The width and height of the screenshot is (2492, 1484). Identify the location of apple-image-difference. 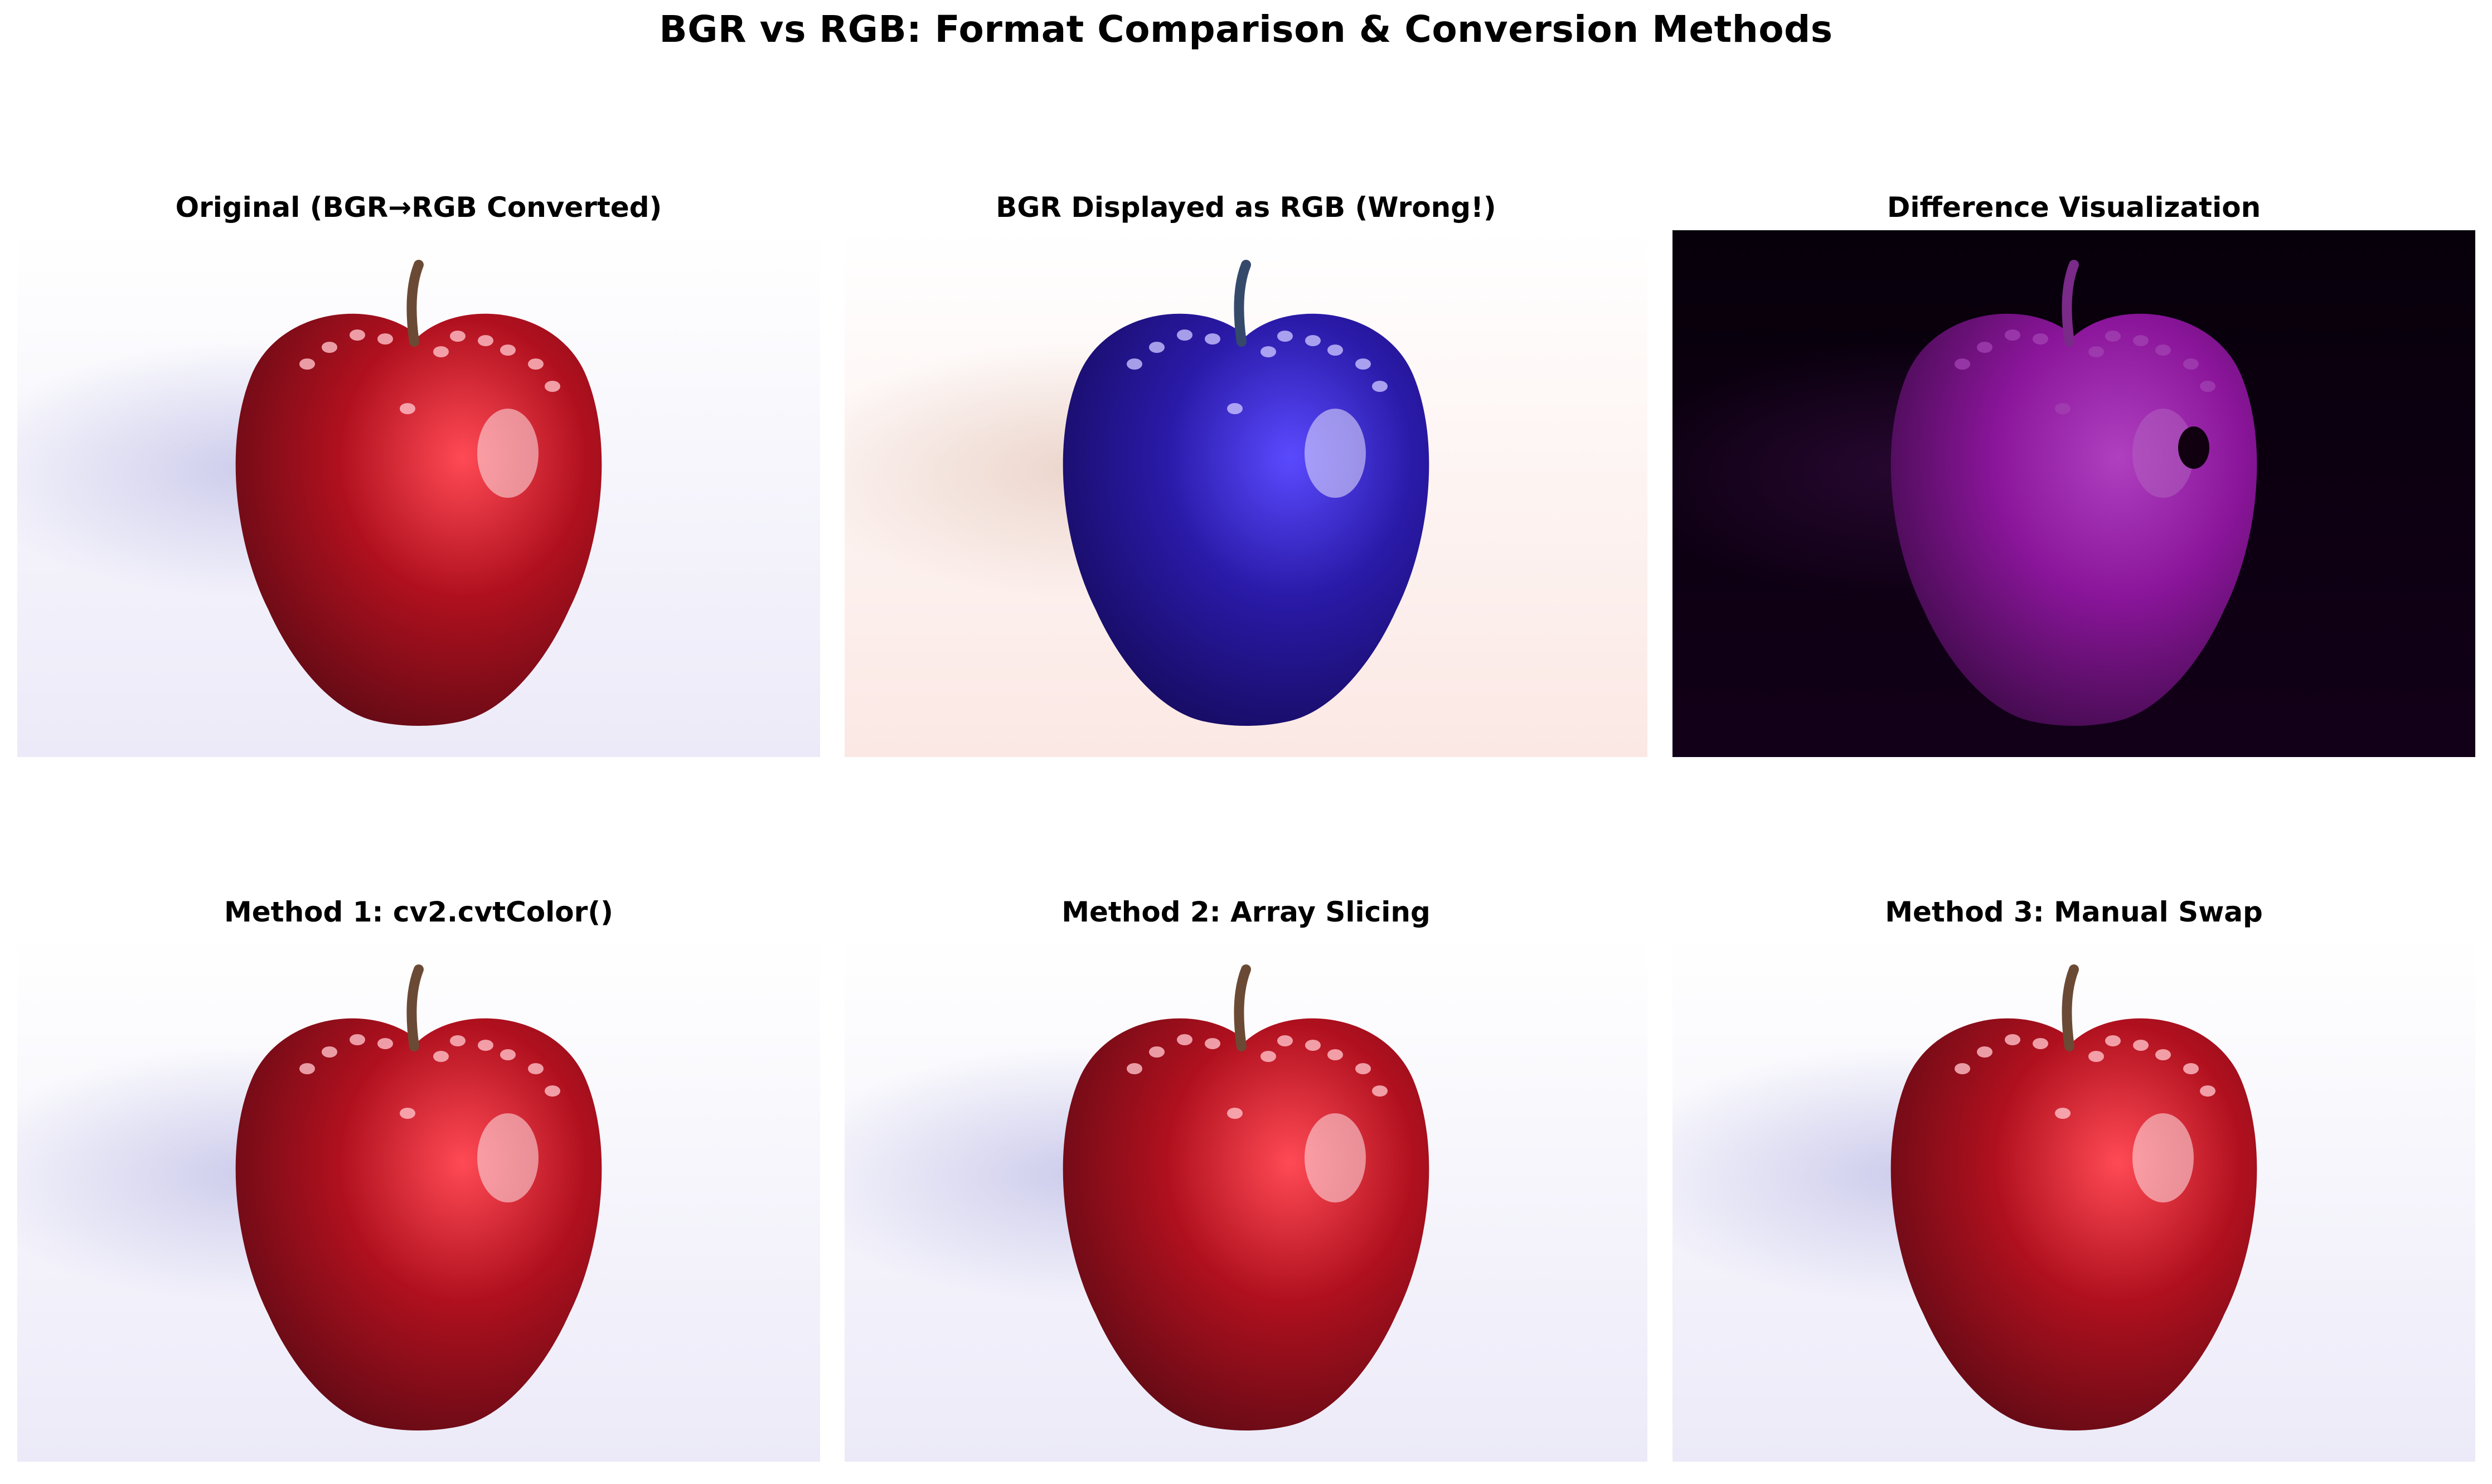
(2073, 493).